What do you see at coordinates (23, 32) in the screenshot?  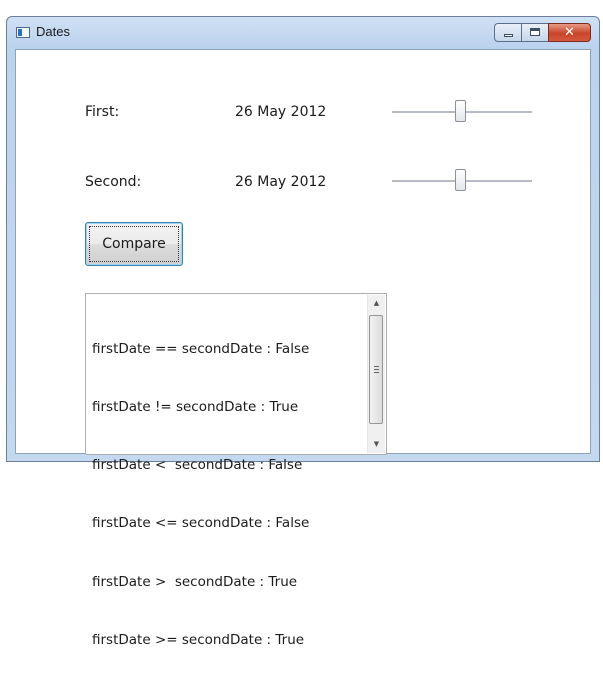 I see `app-icon` at bounding box center [23, 32].